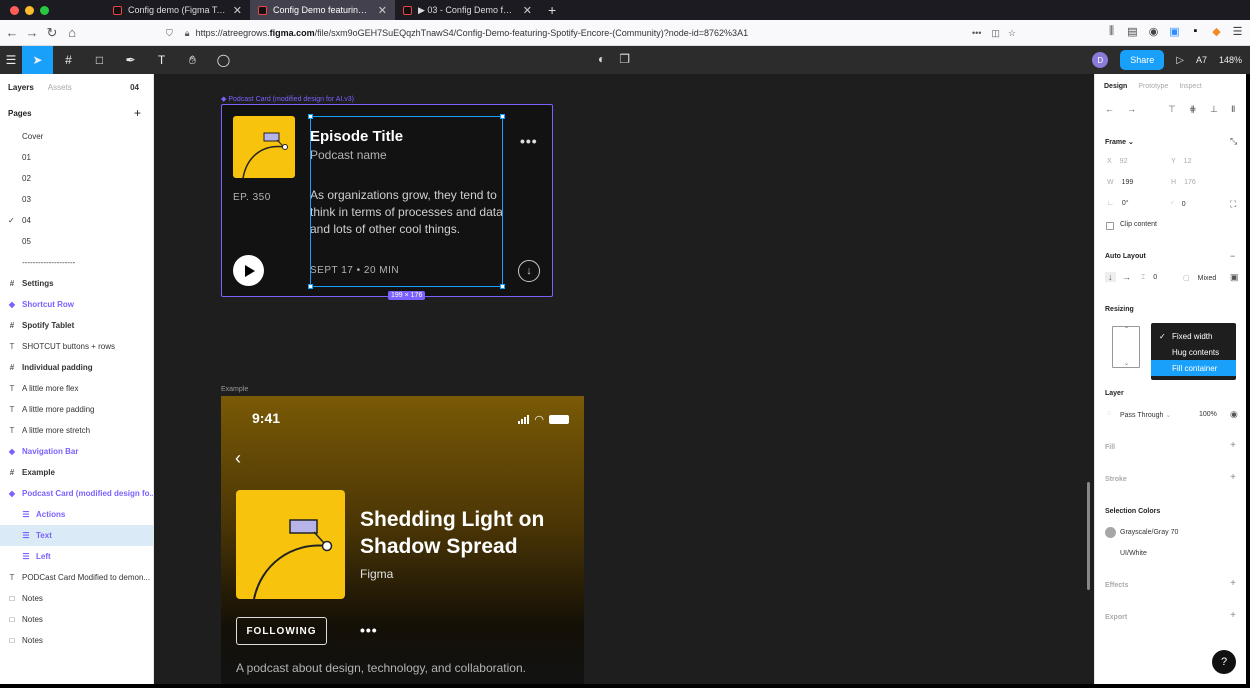 This screenshot has width=1250, height=688. I want to click on tab-layers: Layers, so click(21, 87).